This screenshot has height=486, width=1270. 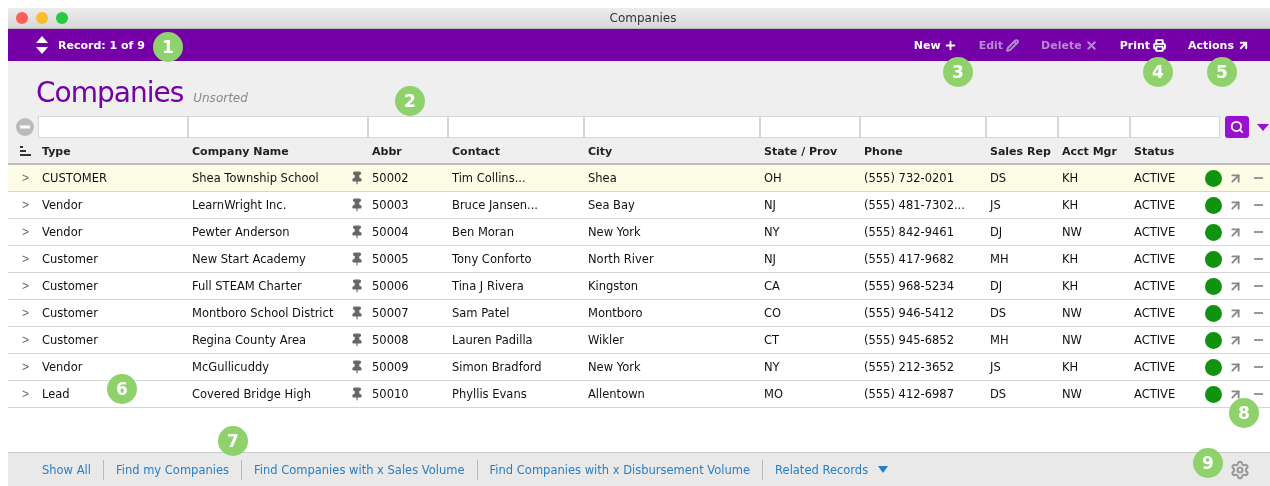 What do you see at coordinates (1219, 45) in the screenshot?
I see `actions-button: Actions` at bounding box center [1219, 45].